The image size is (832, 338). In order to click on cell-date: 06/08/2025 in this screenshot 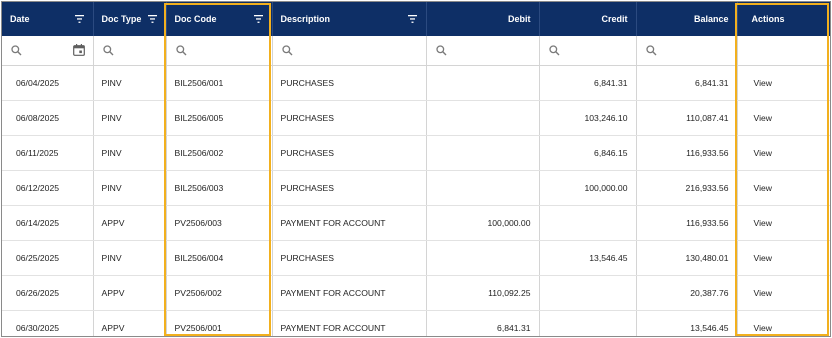, I will do `click(48, 118)`.